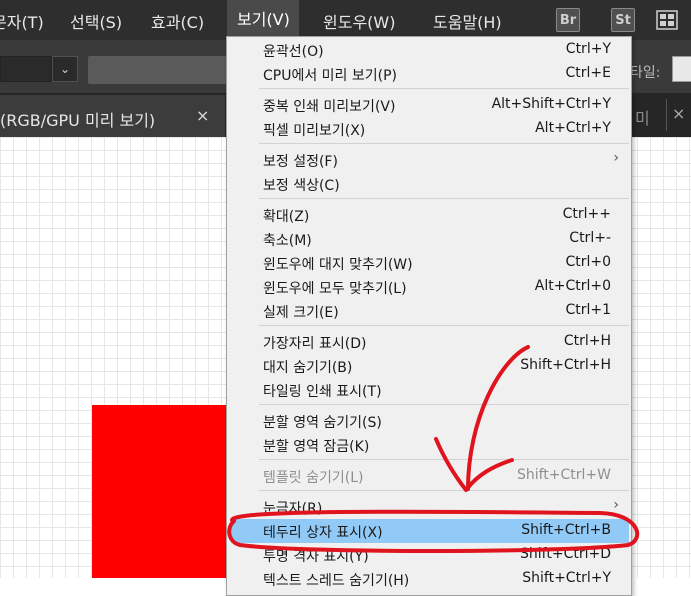 Image resolution: width=691 pixels, height=596 pixels. What do you see at coordinates (430, 239) in the screenshot?
I see `menu-item-zoom-out: 축소(M) Ctrl+-` at bounding box center [430, 239].